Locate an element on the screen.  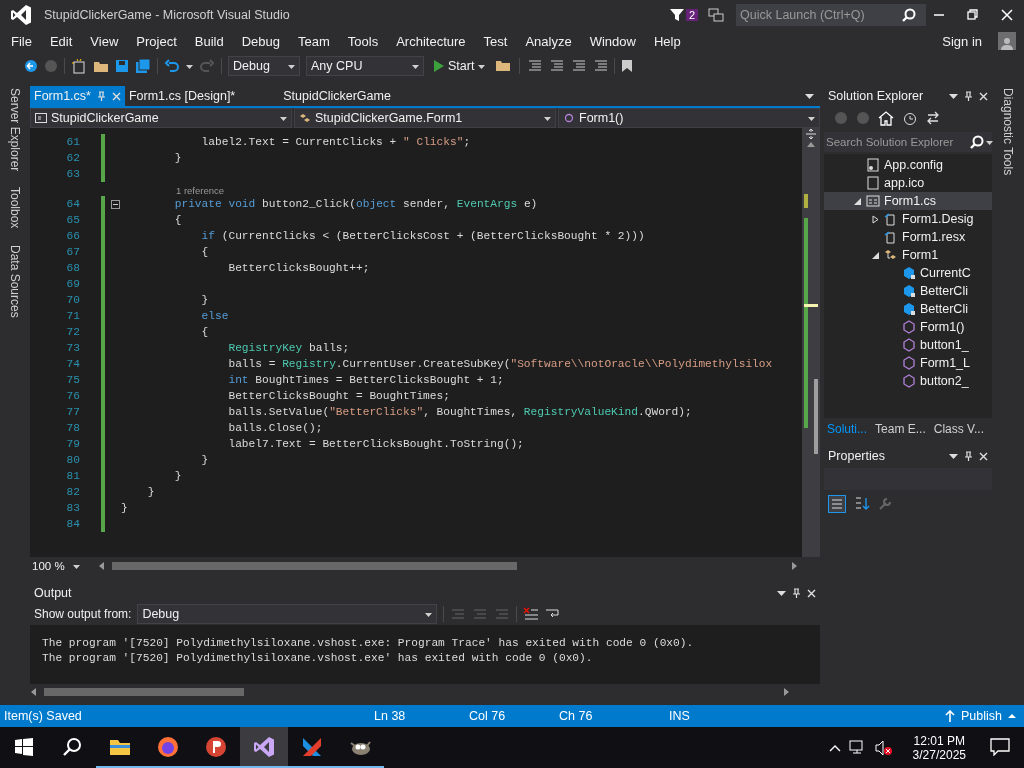
notification-badge: 2 is located at coordinates (691, 15).